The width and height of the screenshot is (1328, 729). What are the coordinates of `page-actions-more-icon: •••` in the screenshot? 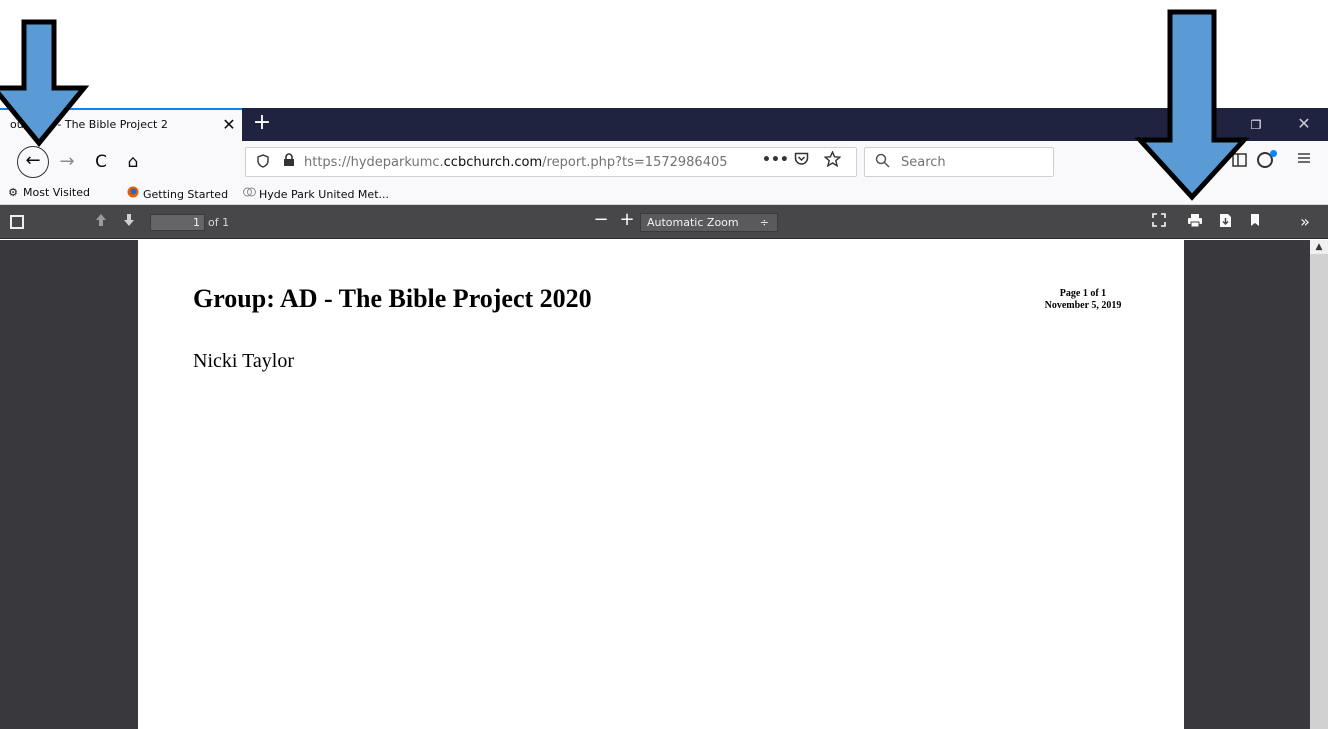 It's located at (775, 160).